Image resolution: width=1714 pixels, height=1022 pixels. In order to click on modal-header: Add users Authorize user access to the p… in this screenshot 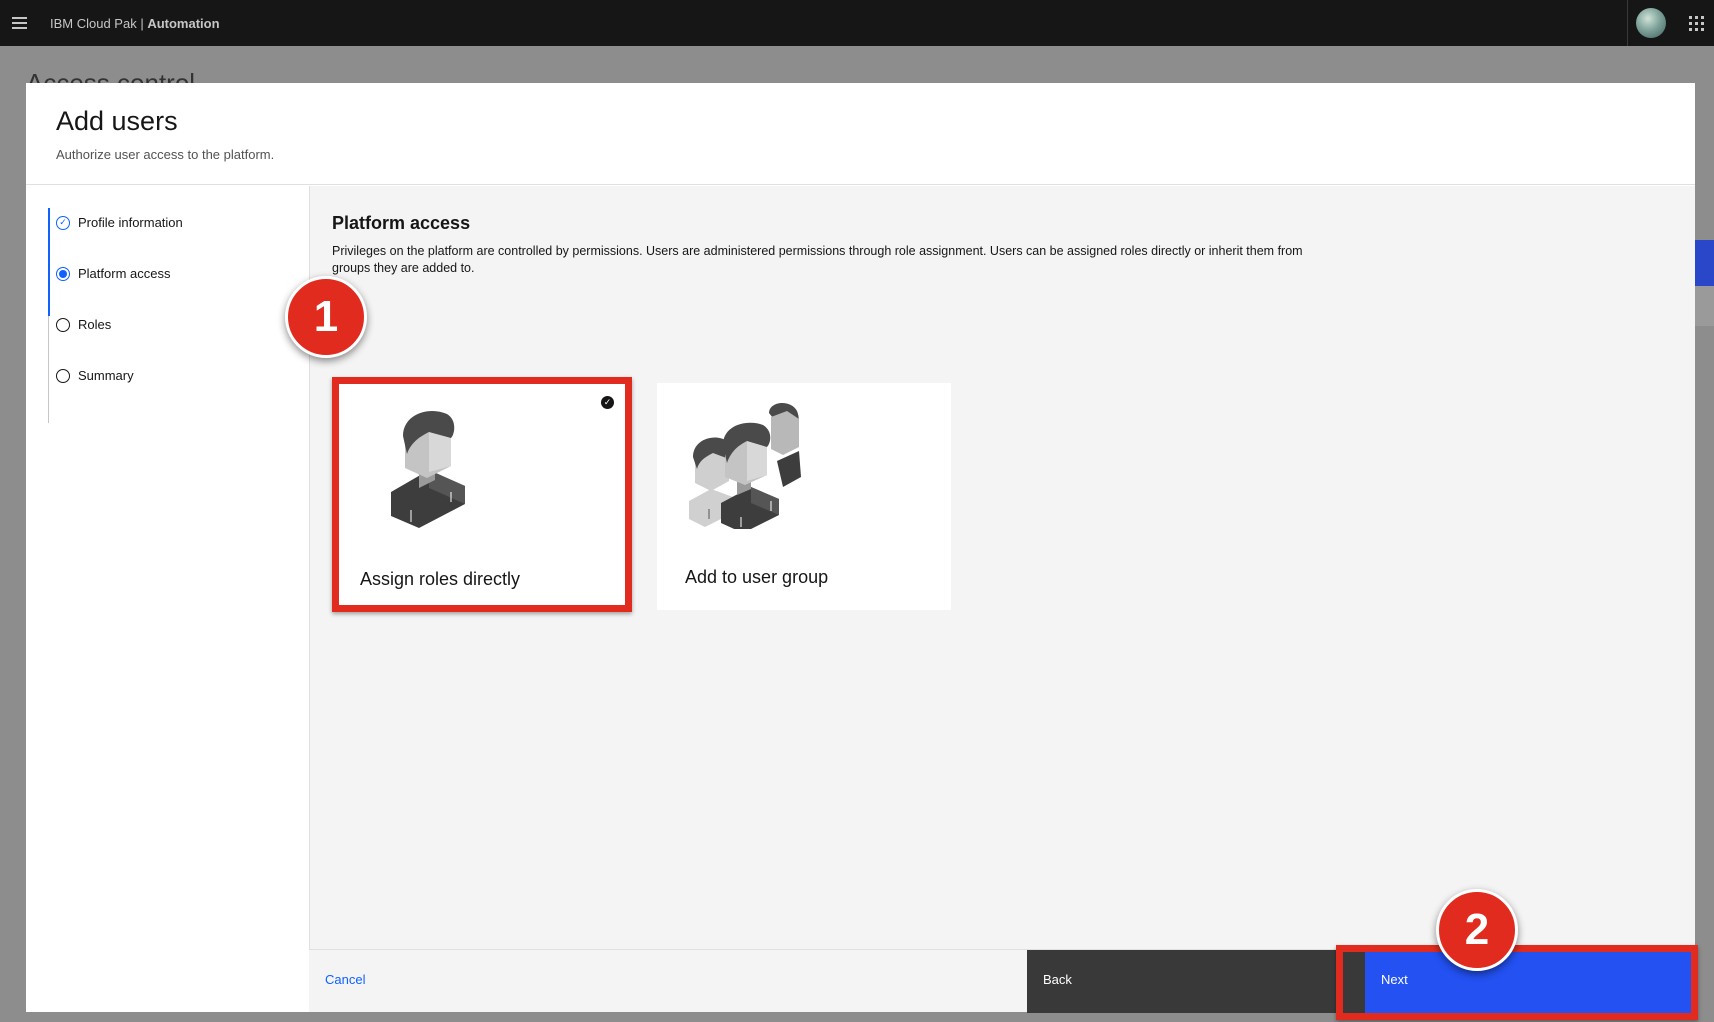, I will do `click(860, 134)`.